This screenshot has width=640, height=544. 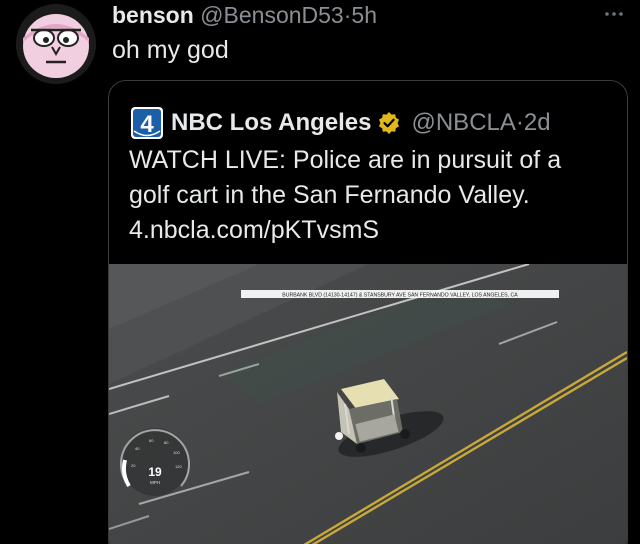 What do you see at coordinates (176, 452) in the screenshot?
I see `svg-text: 100` at bounding box center [176, 452].